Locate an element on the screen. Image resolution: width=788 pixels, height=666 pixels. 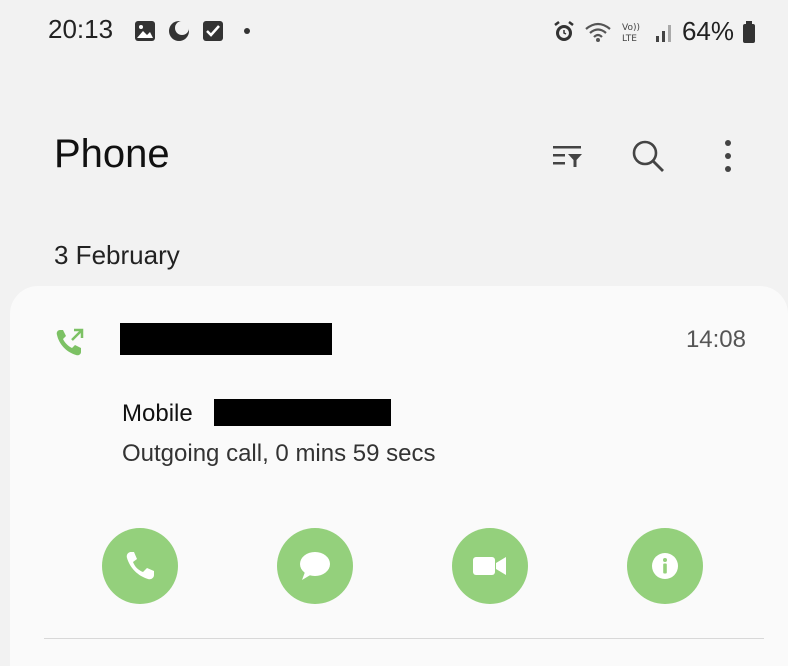
checkbox-icon is located at coordinates (213, 31).